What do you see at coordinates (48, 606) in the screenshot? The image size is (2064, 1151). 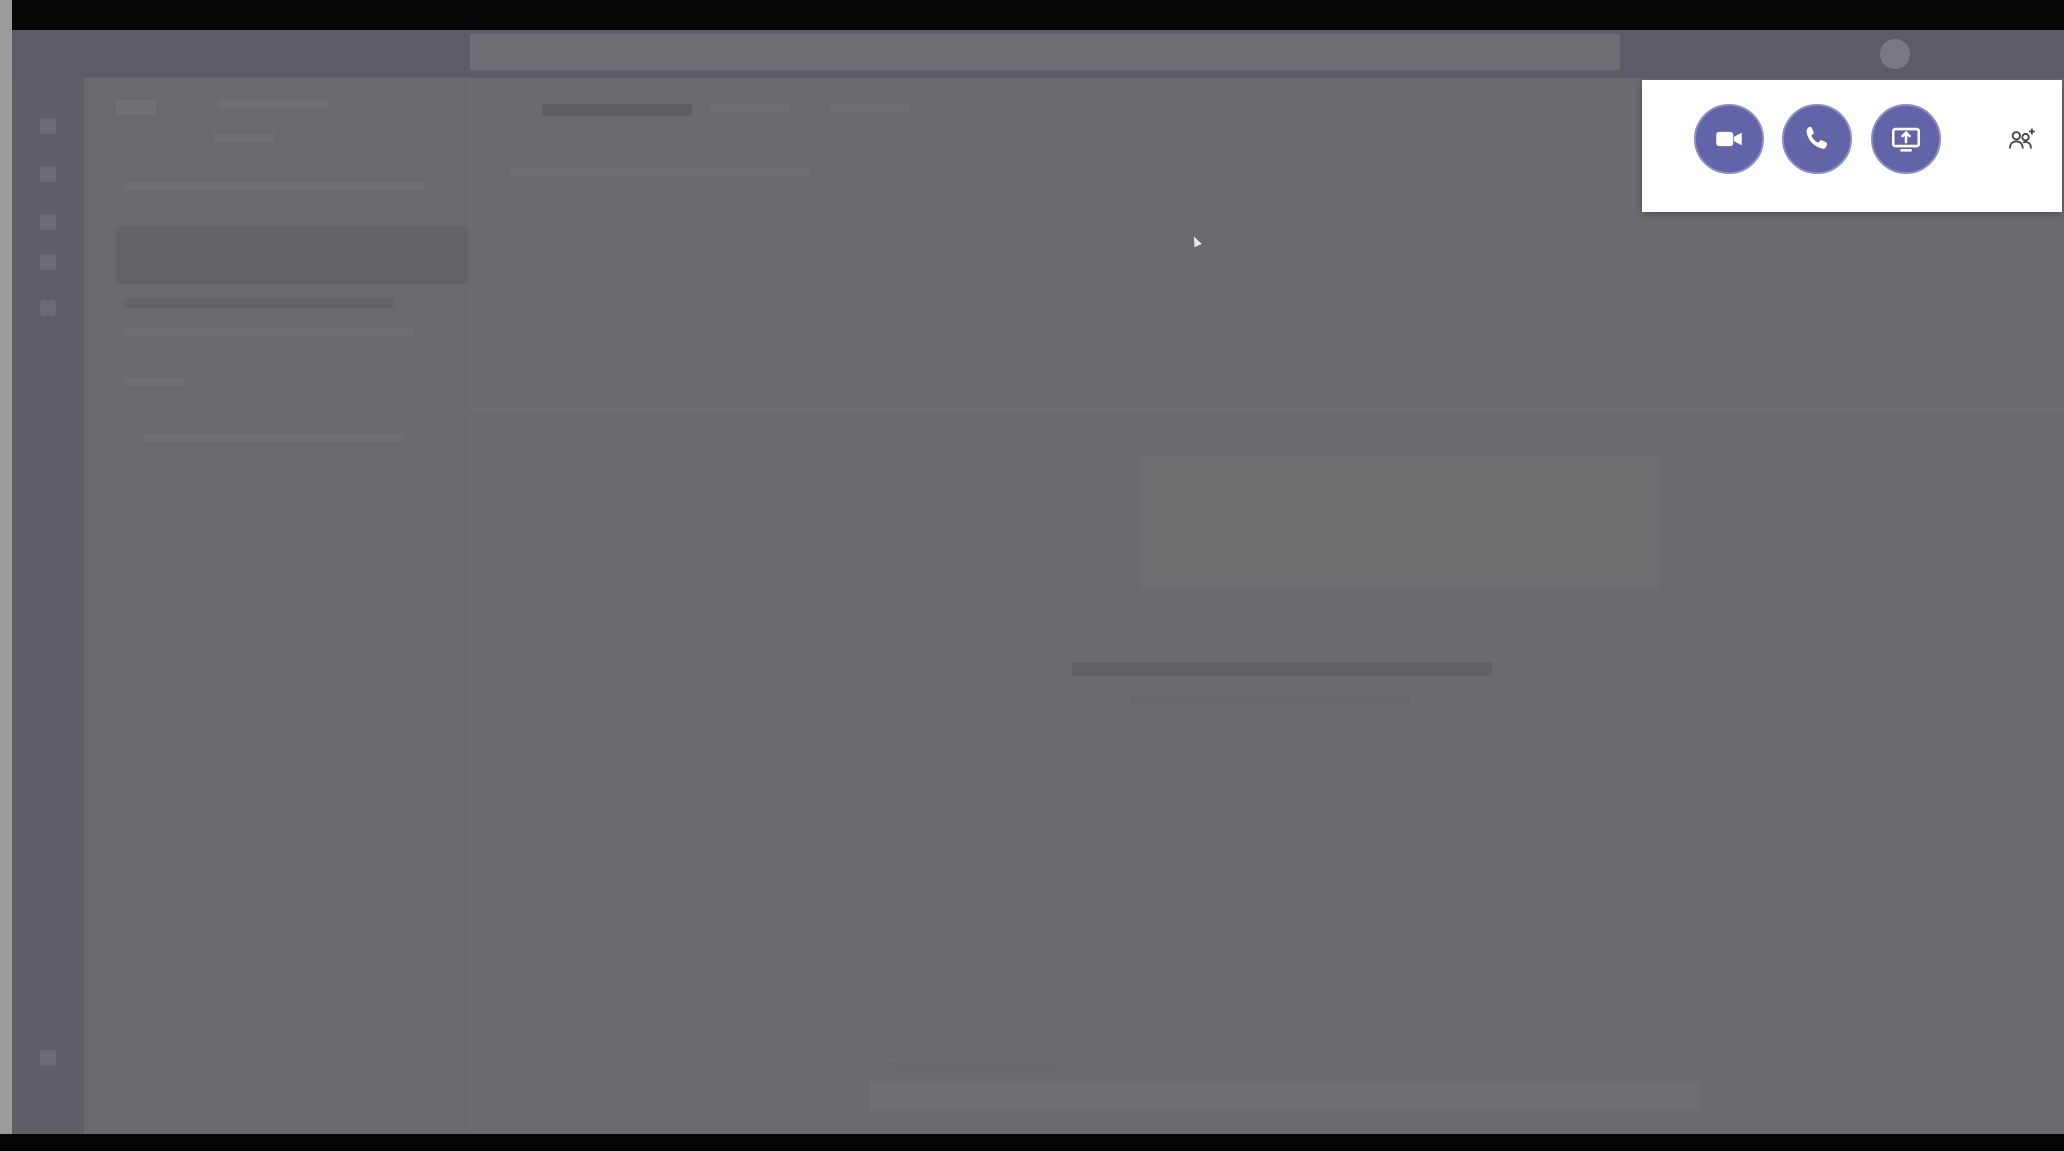 I see `app-rail` at bounding box center [48, 606].